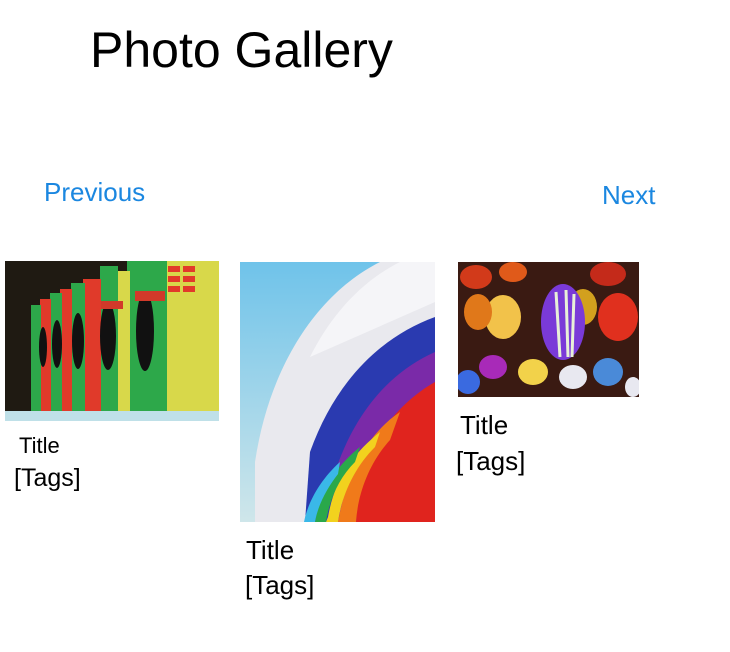 This screenshot has width=730, height=652. I want to click on payphones-photo, so click(112, 341).